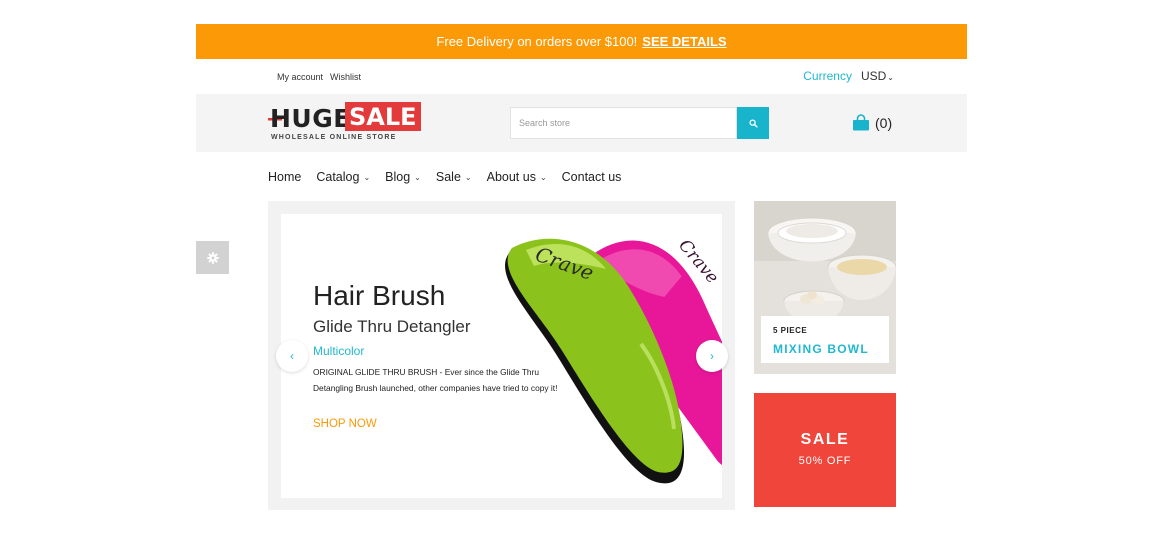 Image resolution: width=1176 pixels, height=537 pixels. What do you see at coordinates (873, 76) in the screenshot?
I see `currency-value: USD` at bounding box center [873, 76].